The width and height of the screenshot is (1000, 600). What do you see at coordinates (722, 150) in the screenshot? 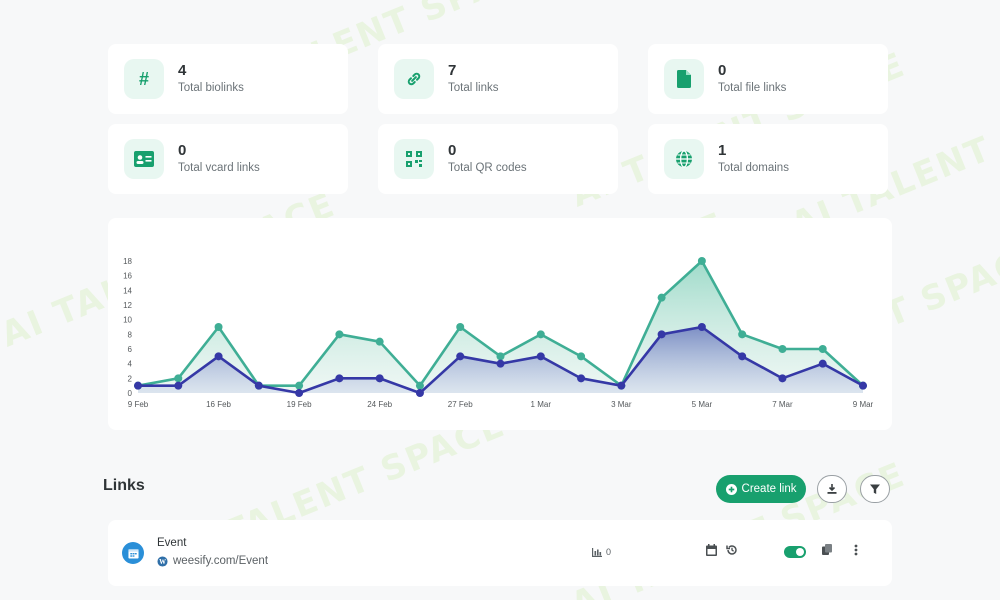
I see `stat-value: 1` at bounding box center [722, 150].